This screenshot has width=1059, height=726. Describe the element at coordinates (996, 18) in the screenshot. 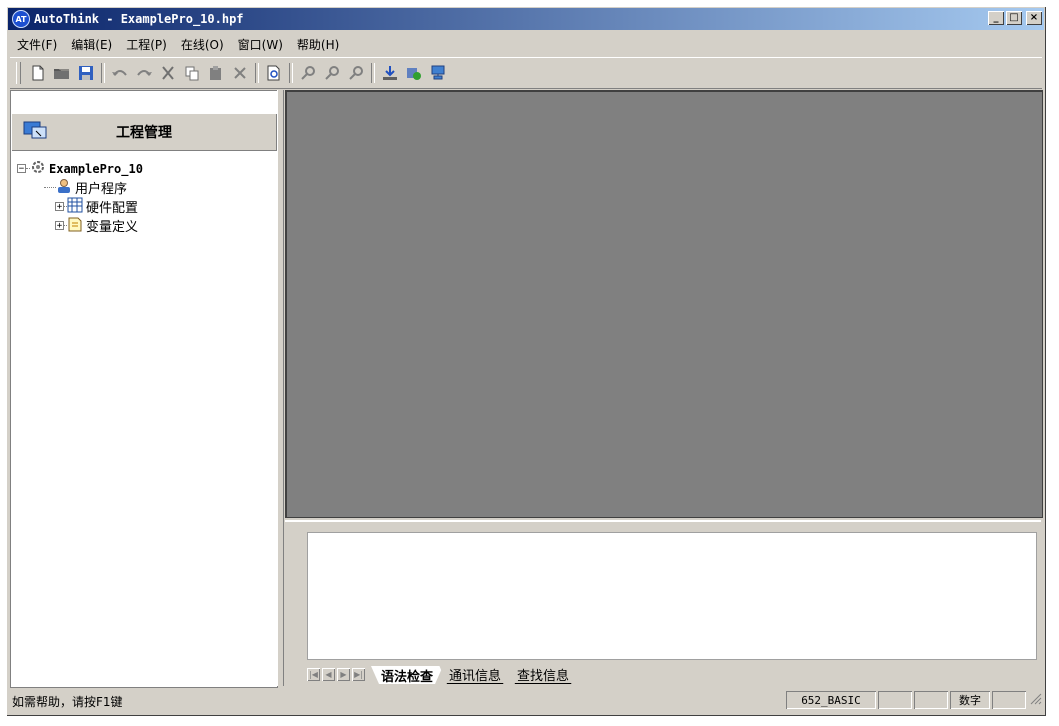

I see `minimize-button: _` at that location.